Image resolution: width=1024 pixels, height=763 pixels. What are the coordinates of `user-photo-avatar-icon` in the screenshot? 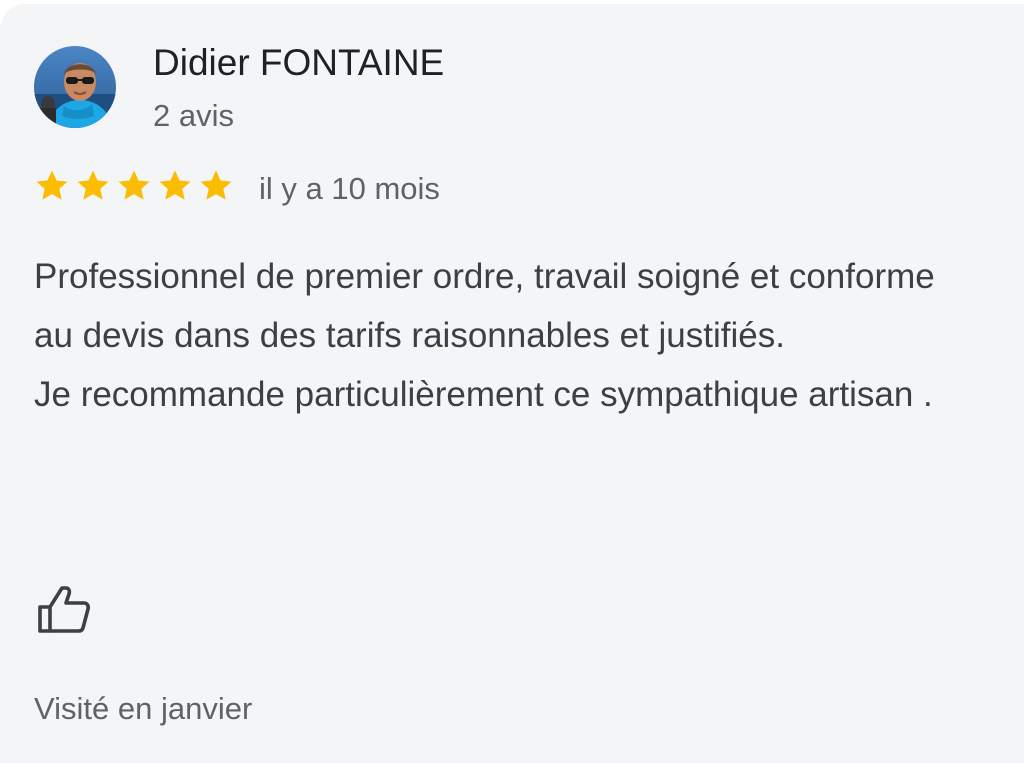 It's located at (75, 87).